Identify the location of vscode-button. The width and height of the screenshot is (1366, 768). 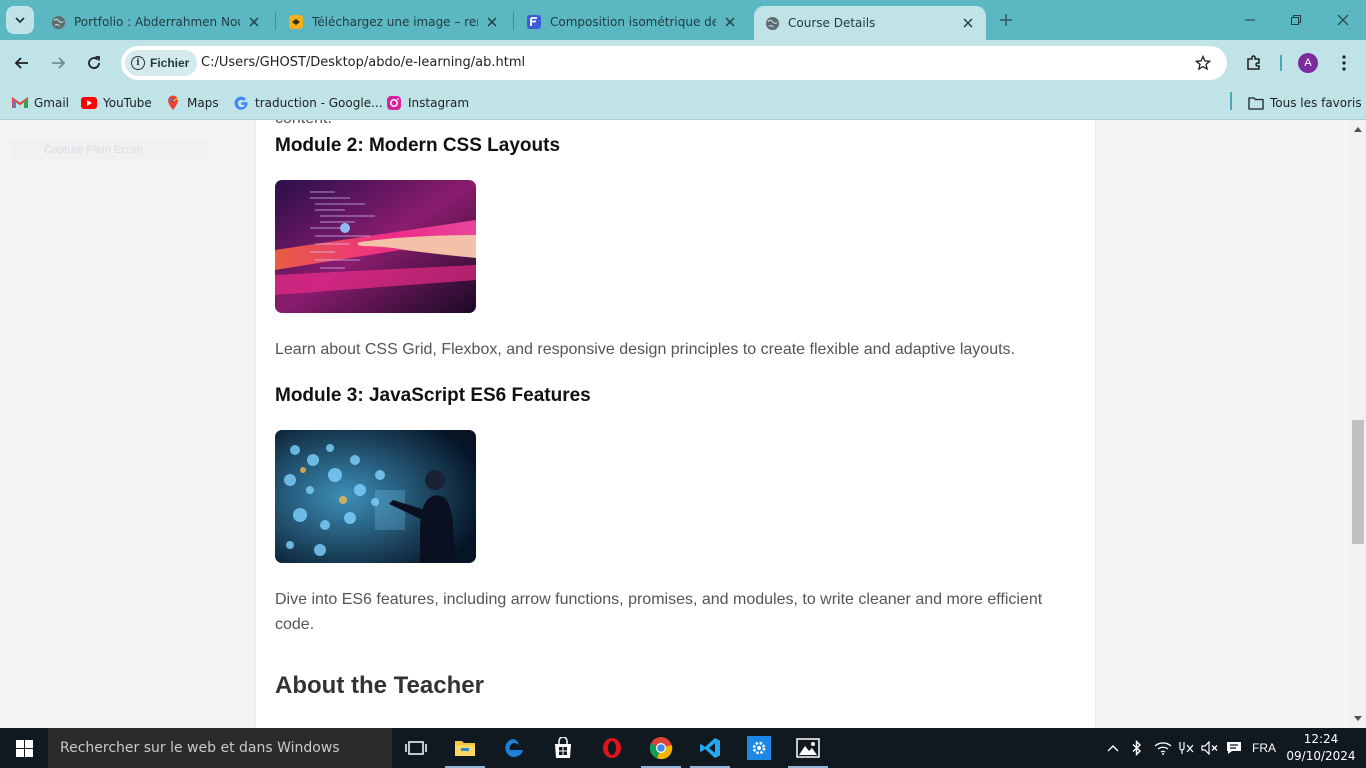
(710, 748).